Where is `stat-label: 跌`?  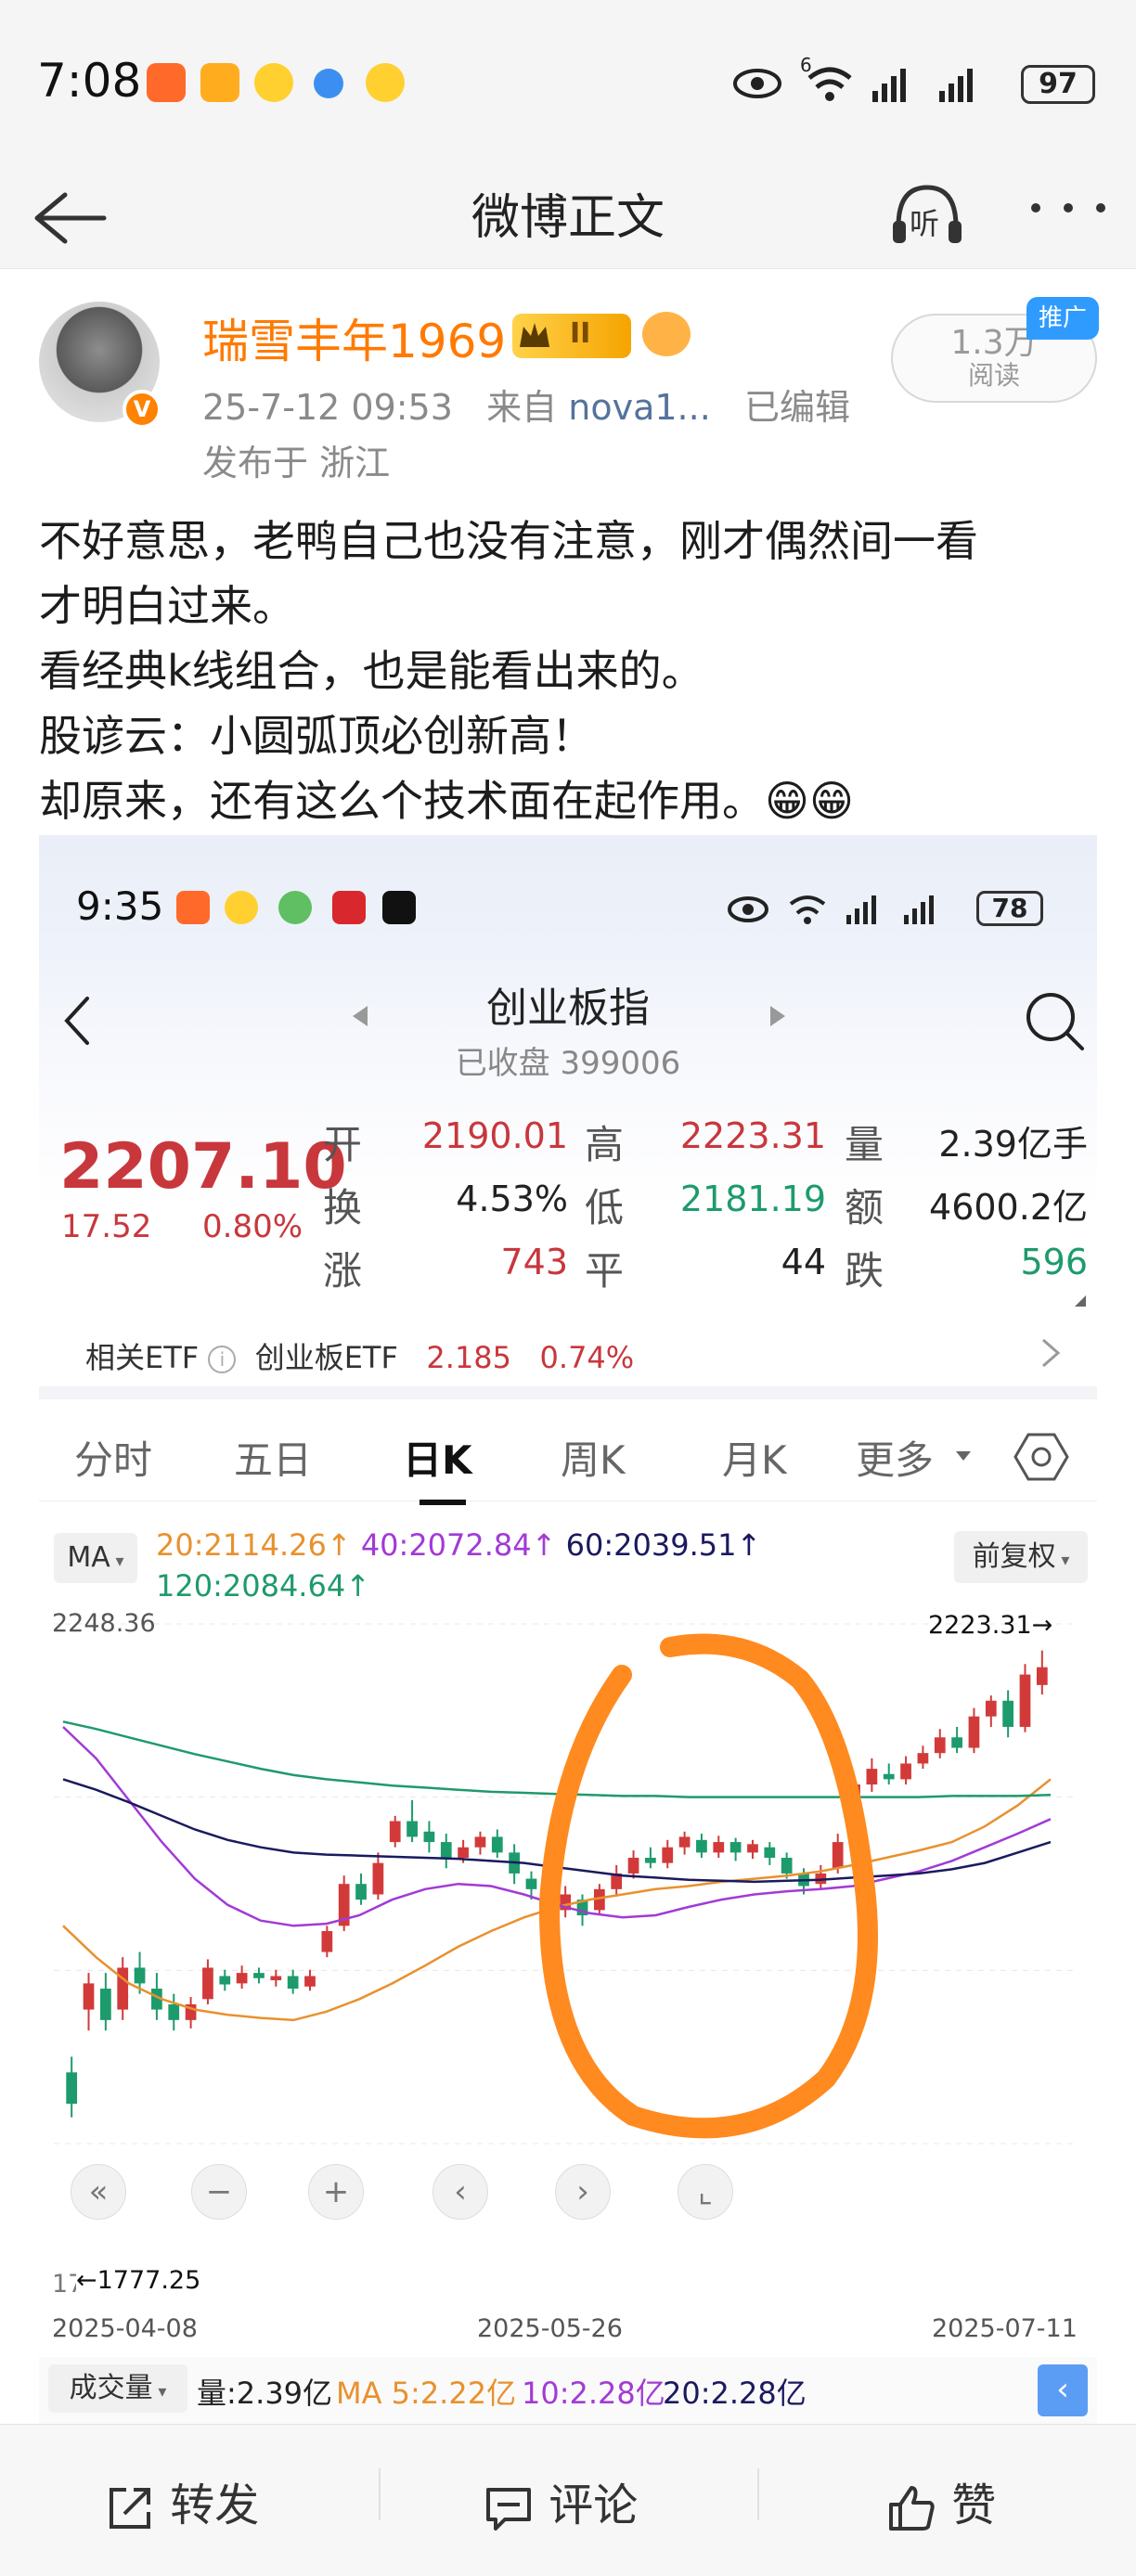 stat-label: 跌 is located at coordinates (864, 1271).